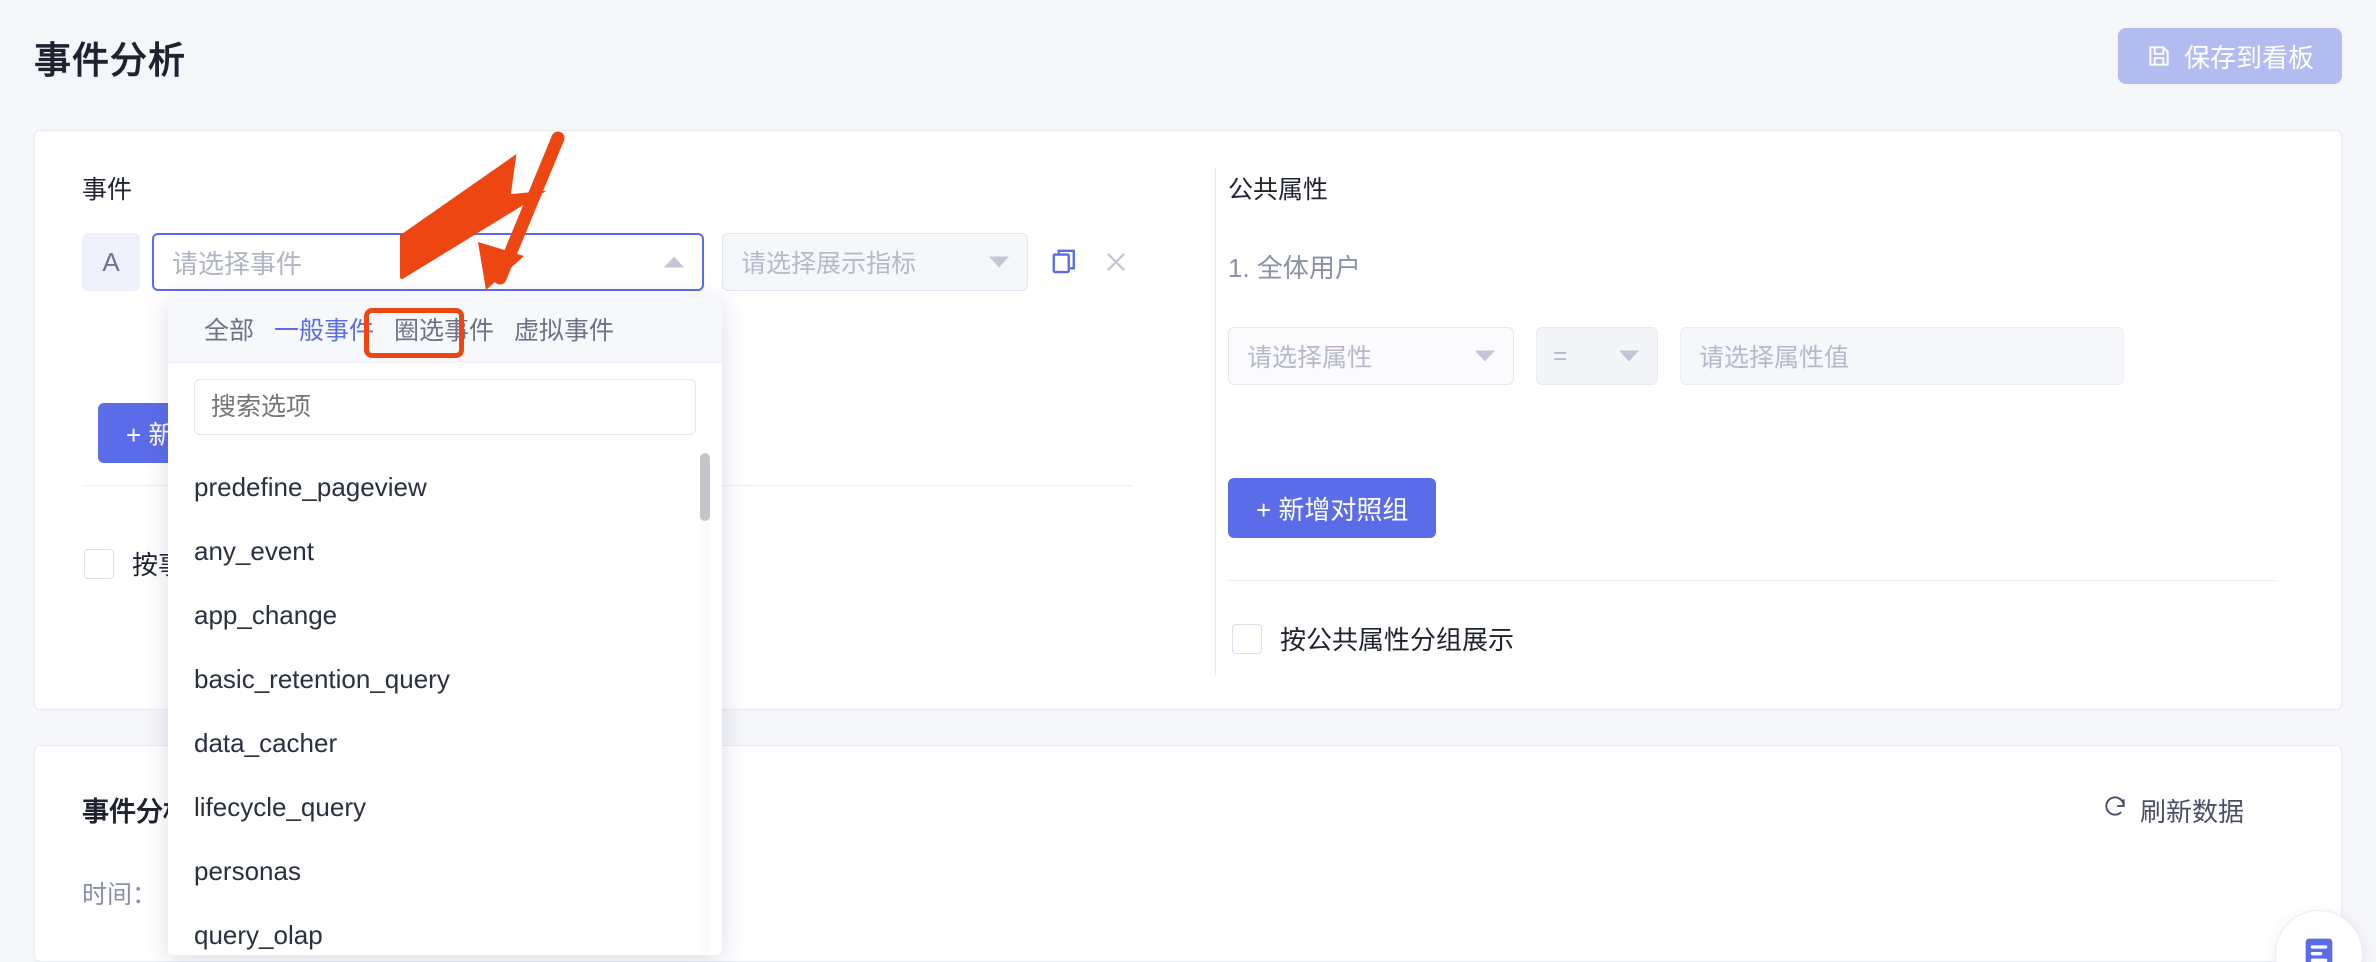 This screenshot has height=962, width=2376. What do you see at coordinates (445, 615) in the screenshot?
I see `list-item: app_change` at bounding box center [445, 615].